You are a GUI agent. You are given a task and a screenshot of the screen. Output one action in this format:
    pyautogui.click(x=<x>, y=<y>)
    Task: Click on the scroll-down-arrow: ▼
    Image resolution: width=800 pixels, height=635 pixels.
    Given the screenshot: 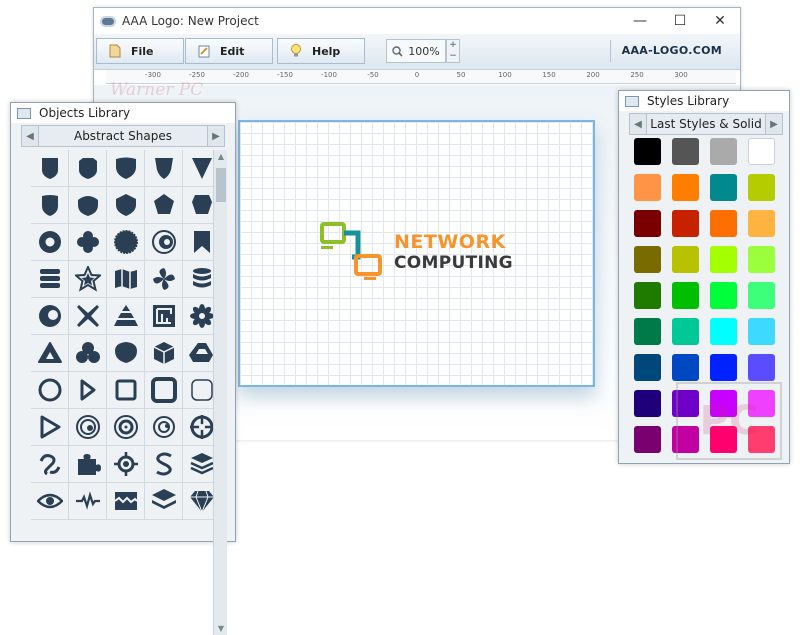 What is the action you would take?
    pyautogui.click(x=221, y=628)
    